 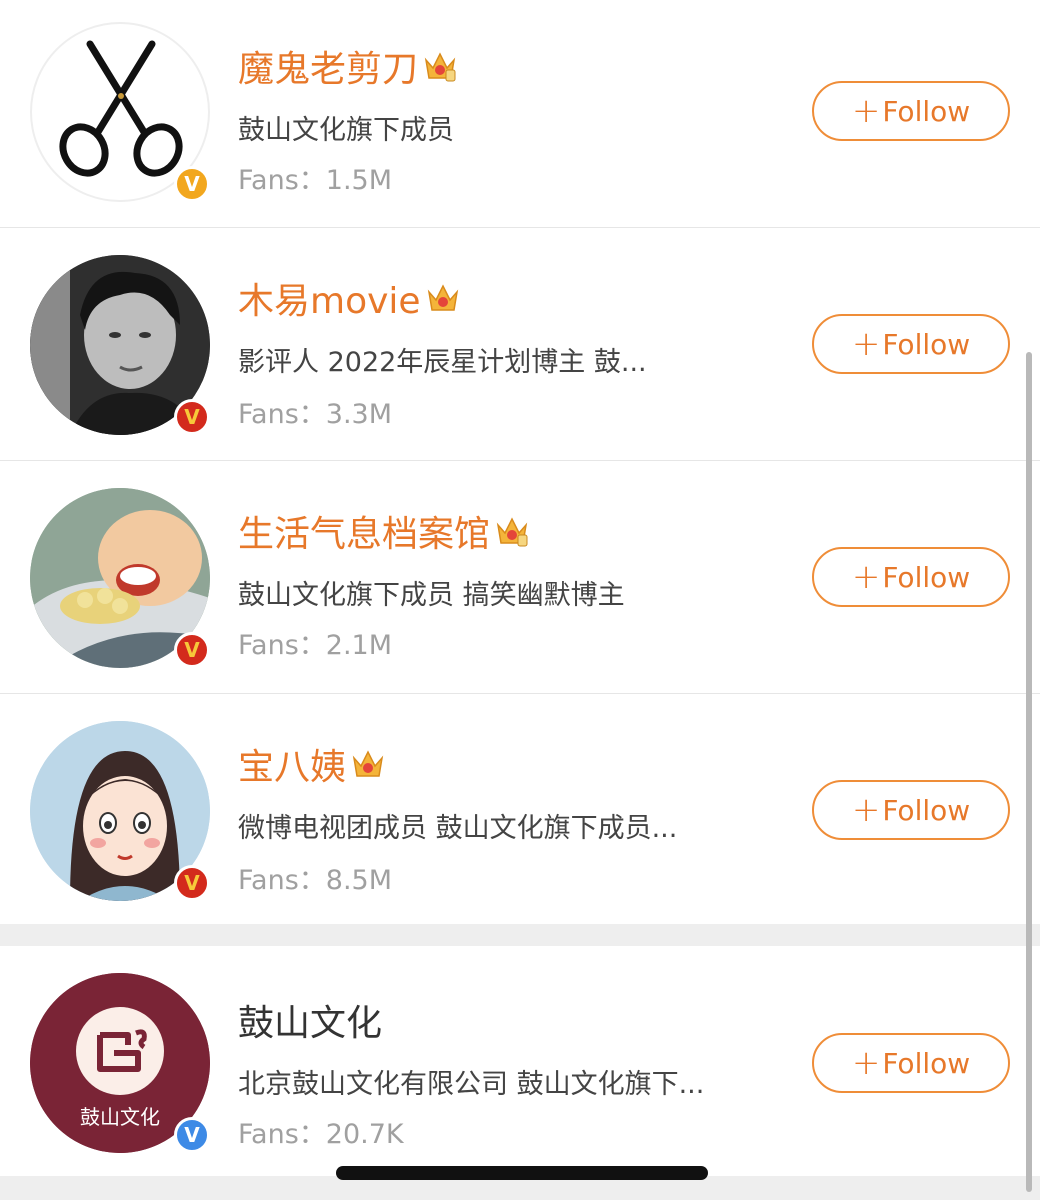 What do you see at coordinates (310, 1020) in the screenshot?
I see `user-name: 鼓山文化` at bounding box center [310, 1020].